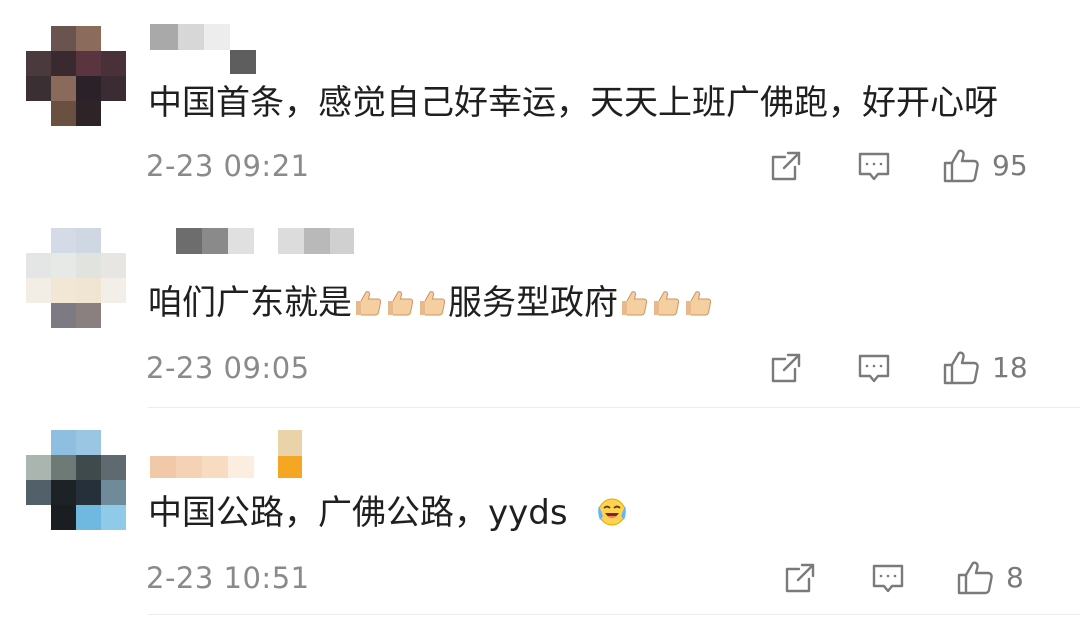 This screenshot has width=1080, height=618. Describe the element at coordinates (228, 578) in the screenshot. I see `comment-timestamp: 2-23 10:51` at that location.